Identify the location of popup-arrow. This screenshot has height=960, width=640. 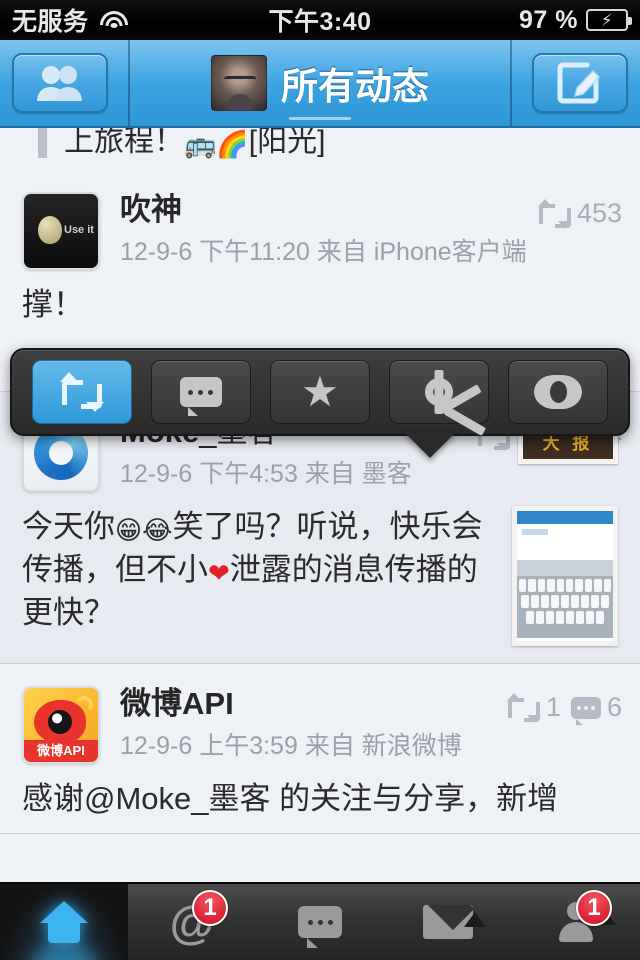
(430, 445).